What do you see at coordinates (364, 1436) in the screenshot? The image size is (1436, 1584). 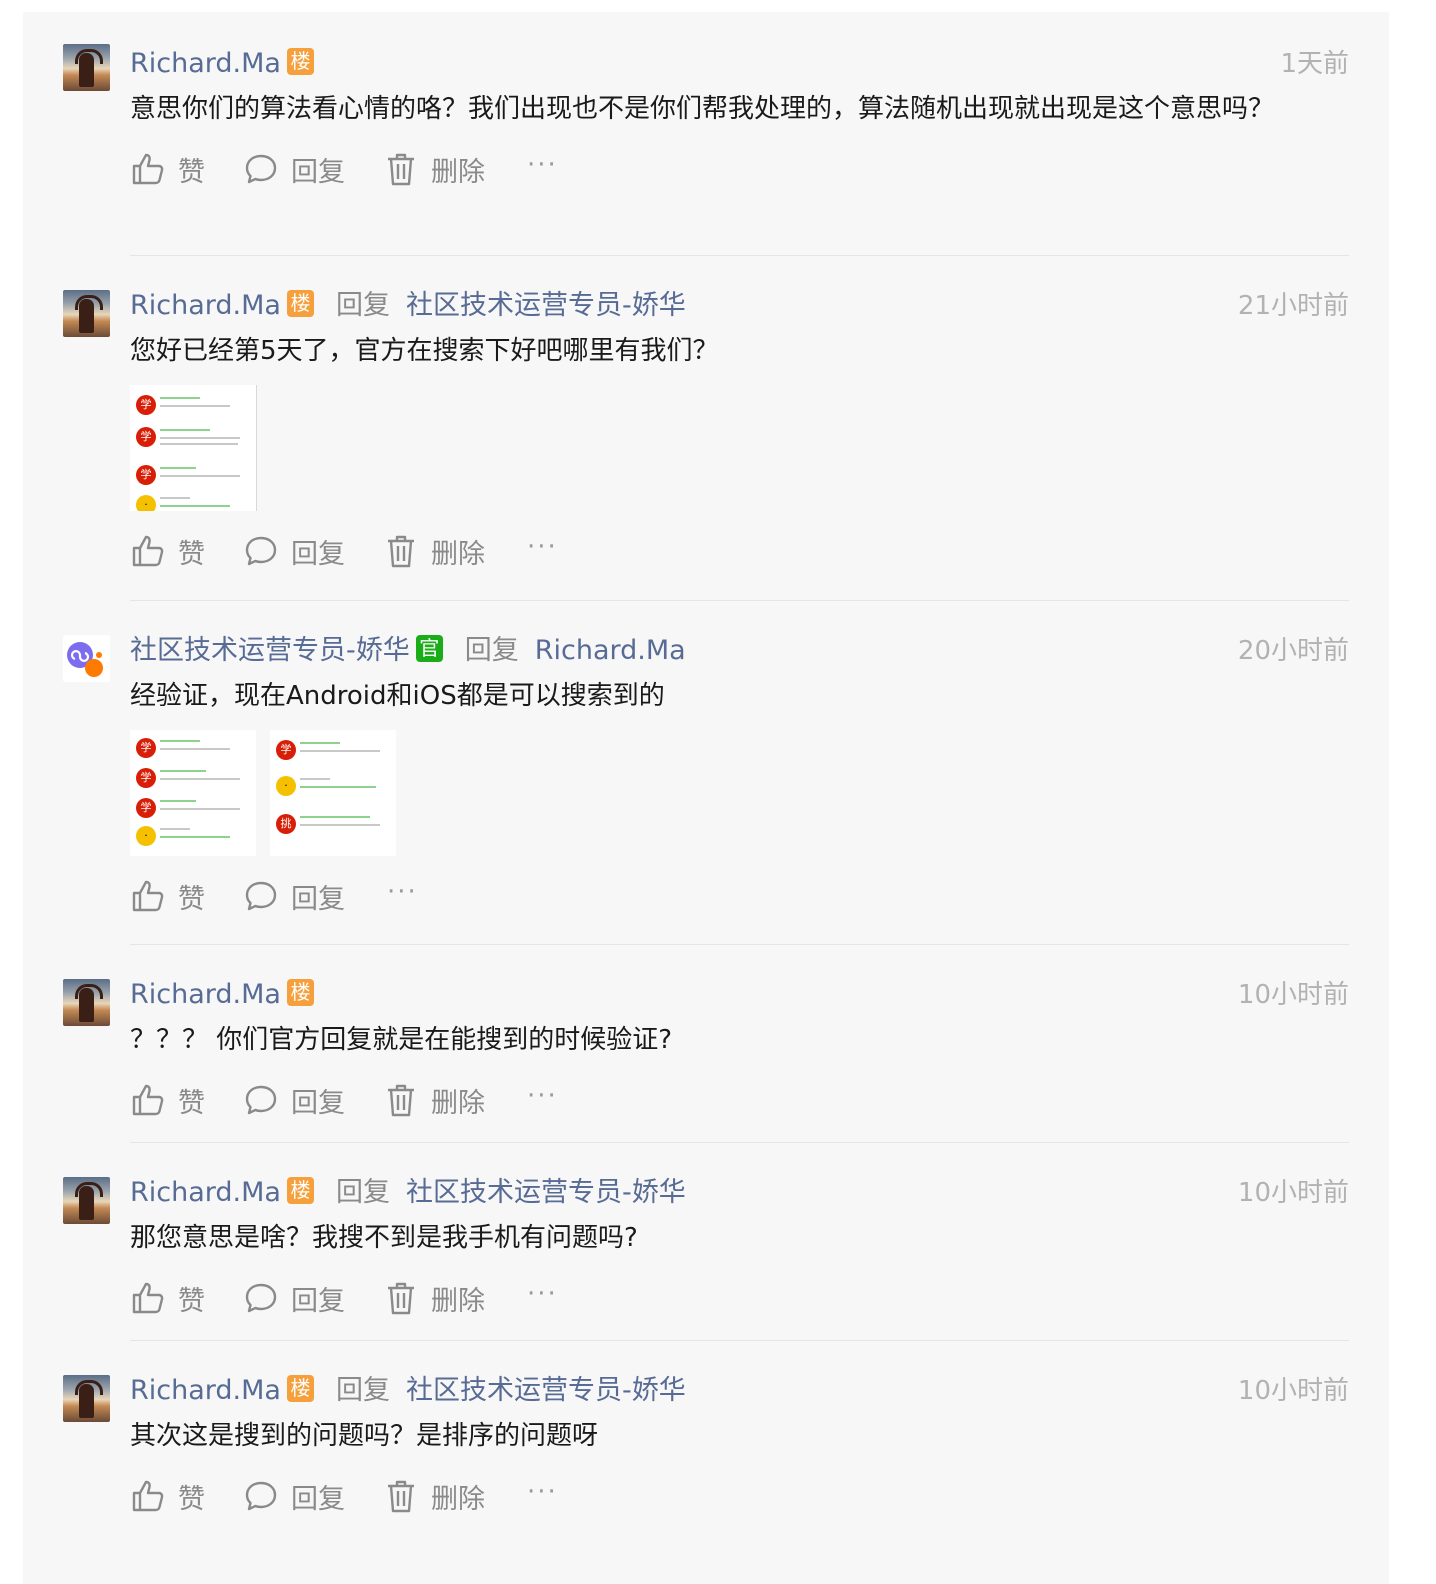 I see `comment-text: 其次这是搜到的问题吗？是排序的问题呀` at bounding box center [364, 1436].